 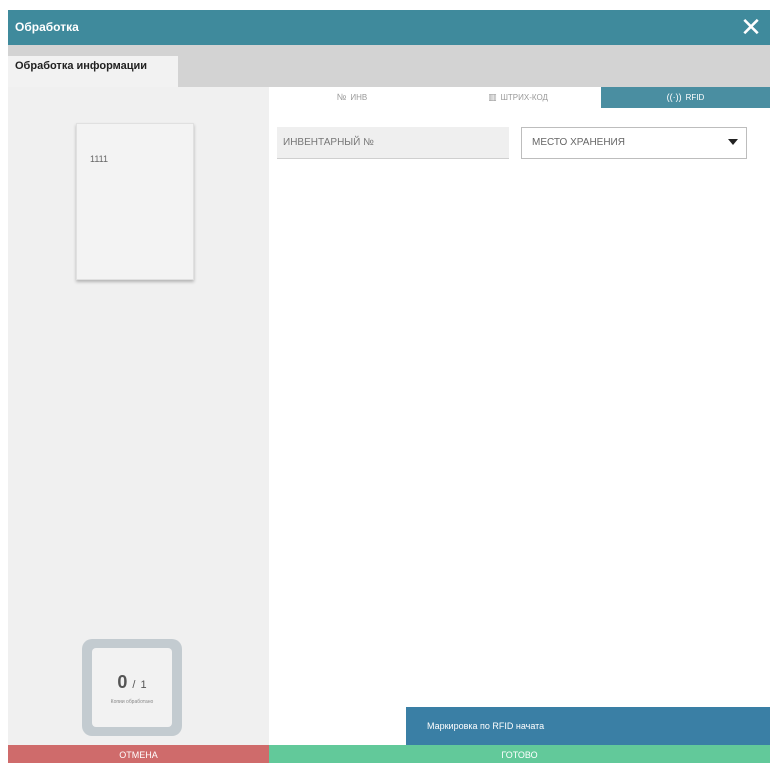 I want to click on counter-value: 0 / 1, so click(x=132, y=682).